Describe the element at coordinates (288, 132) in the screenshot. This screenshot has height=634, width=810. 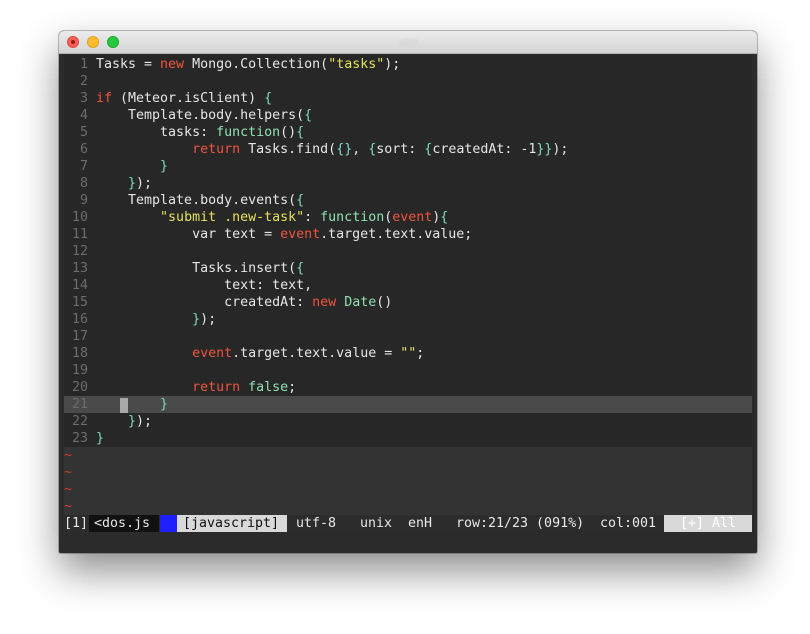
I see `code-token: ()` at that location.